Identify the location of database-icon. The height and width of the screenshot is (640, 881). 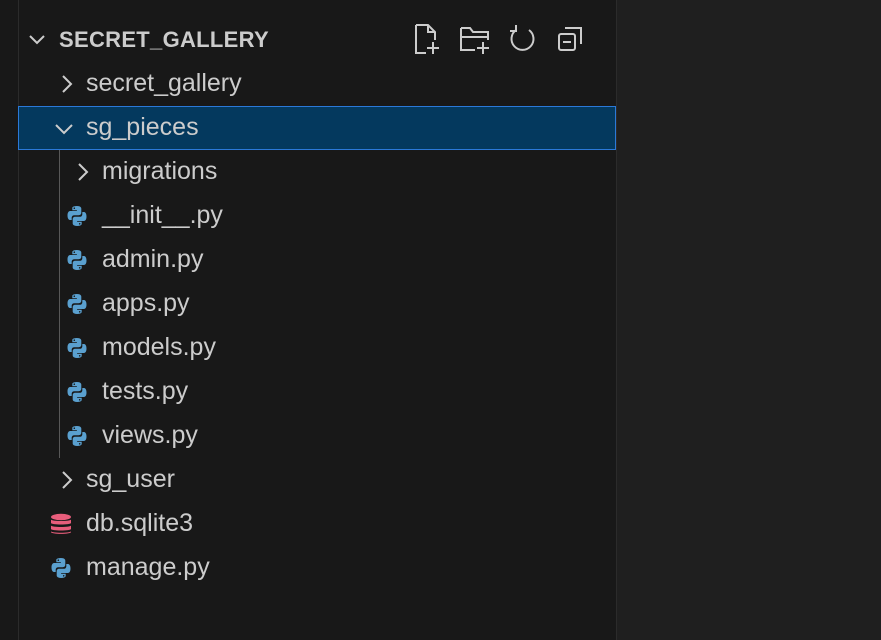
(61, 523).